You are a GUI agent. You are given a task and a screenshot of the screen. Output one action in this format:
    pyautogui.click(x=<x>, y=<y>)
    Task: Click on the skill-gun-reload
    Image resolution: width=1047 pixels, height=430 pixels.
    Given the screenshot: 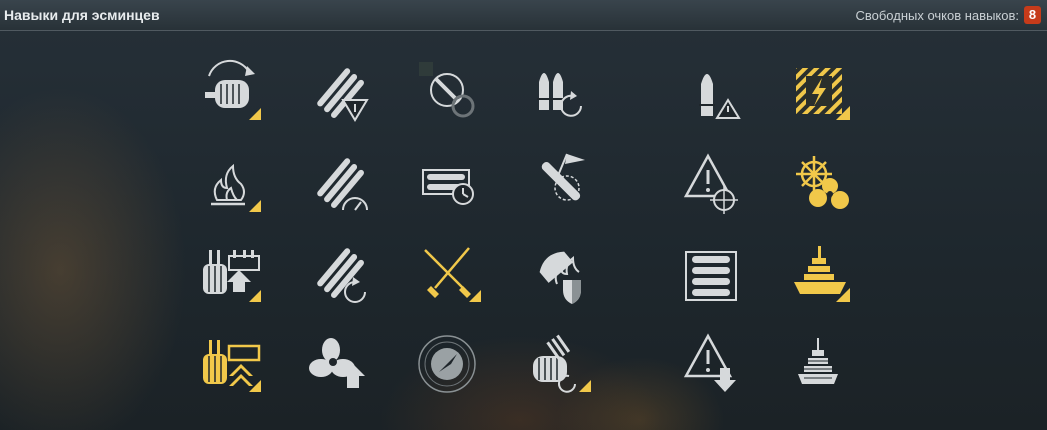 What is the action you would take?
    pyautogui.click(x=232, y=93)
    